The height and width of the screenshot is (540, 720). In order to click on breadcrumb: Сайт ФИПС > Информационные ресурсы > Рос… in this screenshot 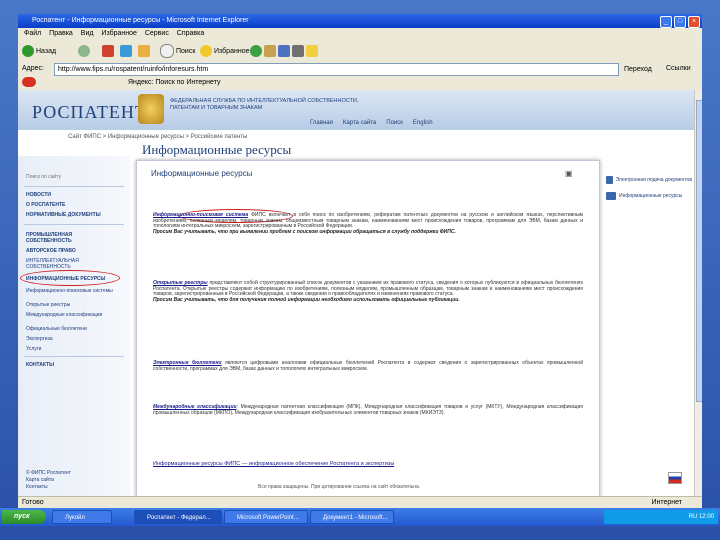, I will do `click(157, 137)`.